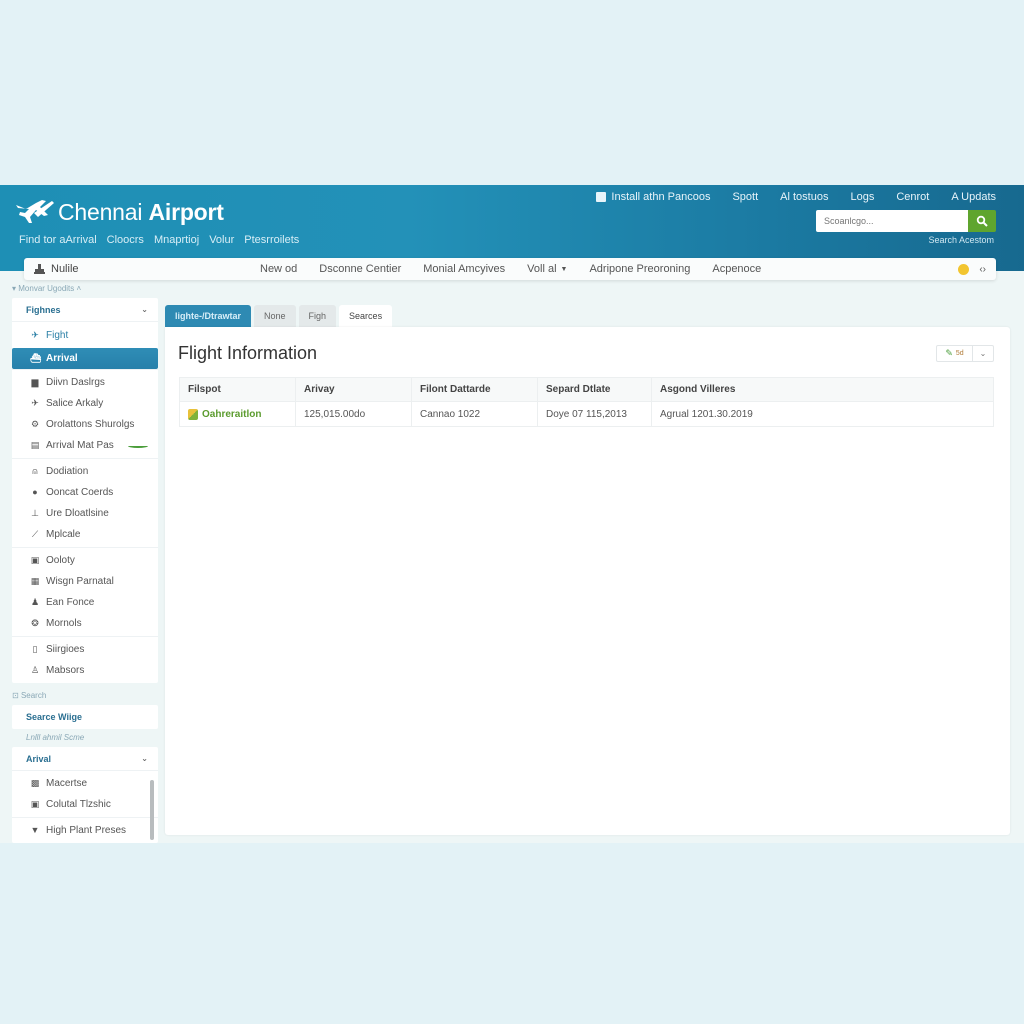 This screenshot has height=1024, width=1024. I want to click on navbar-item: Dsconne Centier, so click(360, 269).